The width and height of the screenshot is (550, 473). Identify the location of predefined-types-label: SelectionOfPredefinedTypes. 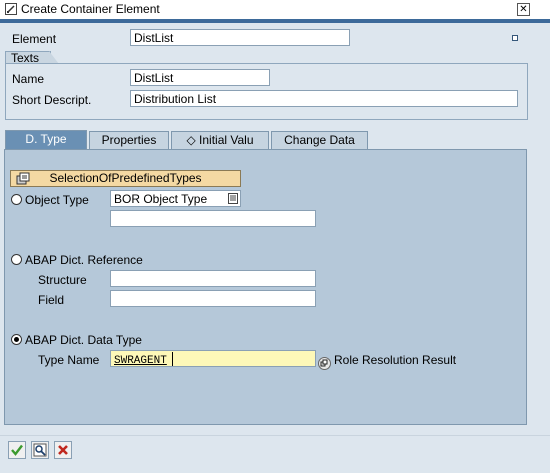
(125, 178).